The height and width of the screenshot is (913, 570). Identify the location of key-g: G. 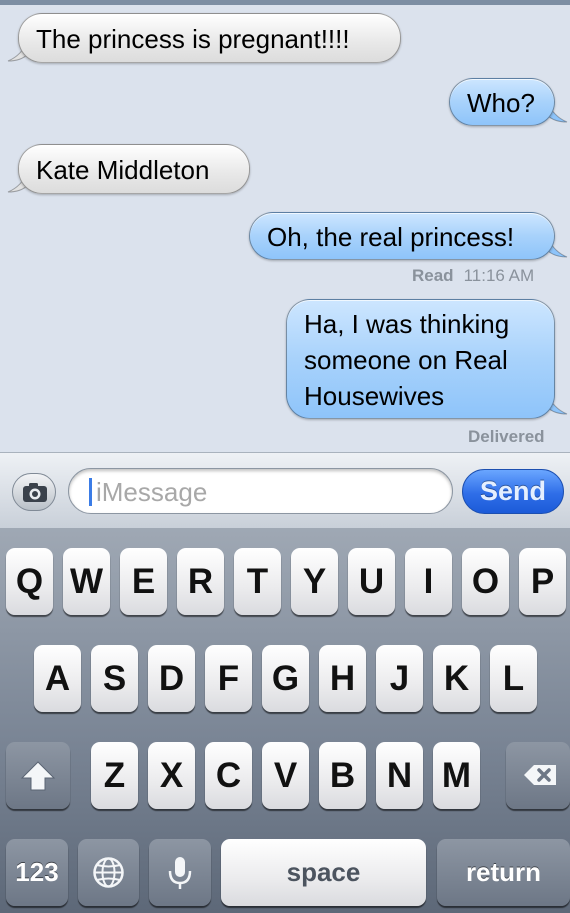
(285, 678).